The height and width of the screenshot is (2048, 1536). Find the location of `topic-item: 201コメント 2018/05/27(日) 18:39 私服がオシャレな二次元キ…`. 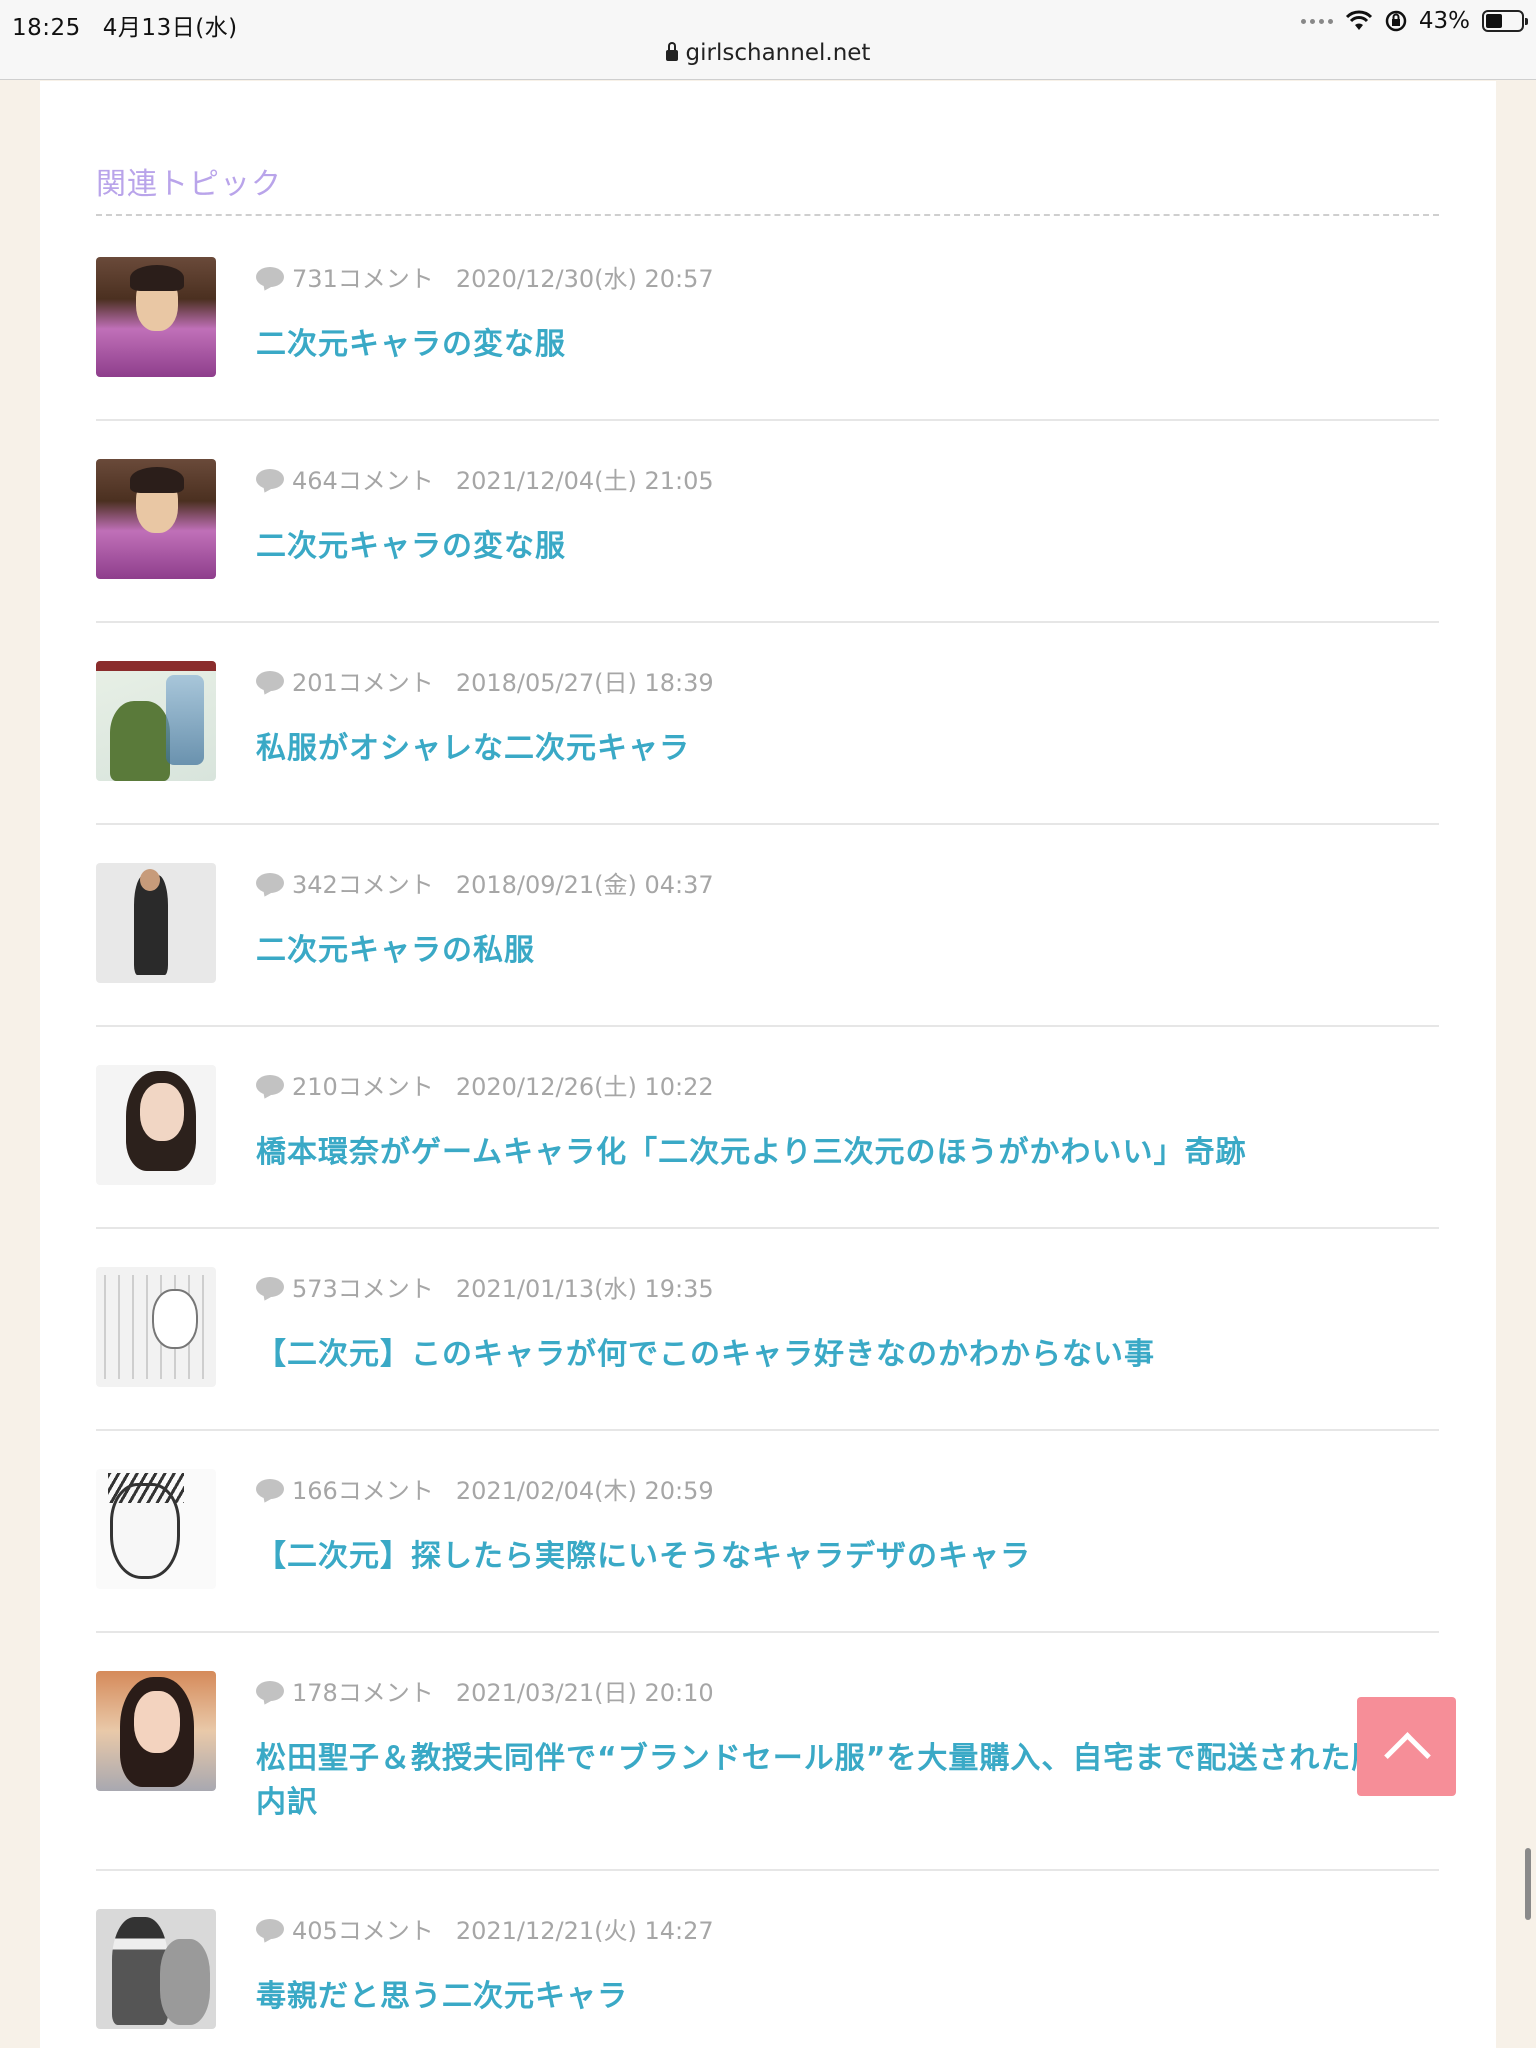

topic-item: 201コメント 2018/05/27(日) 18:39 私服がオシャレな二次元キ… is located at coordinates (767, 743).